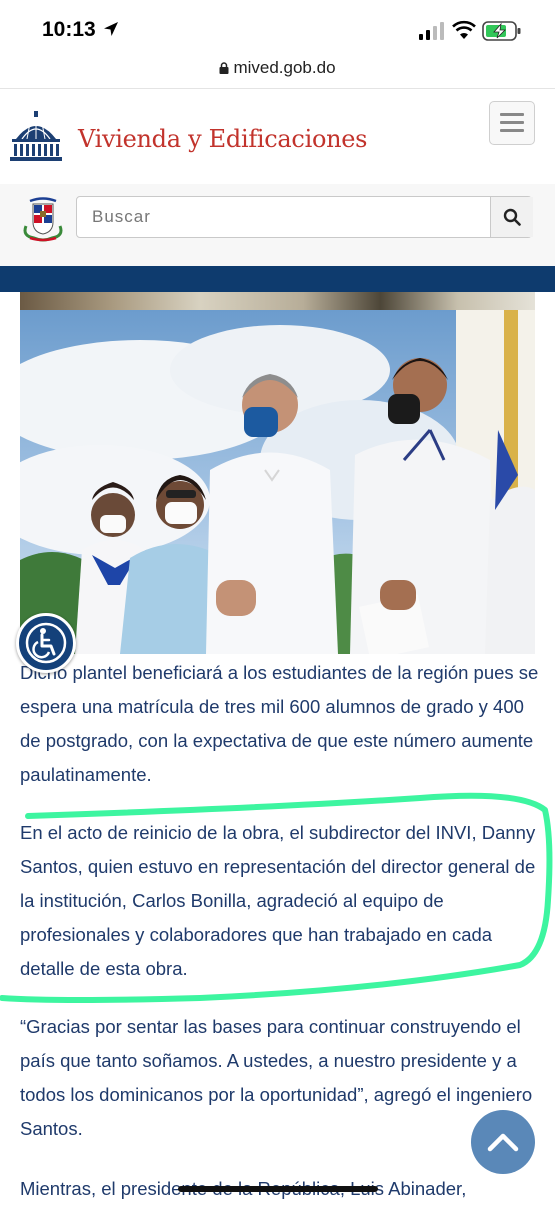 This screenshot has height=1206, width=555. What do you see at coordinates (224, 68) in the screenshot?
I see `lock-icon` at bounding box center [224, 68].